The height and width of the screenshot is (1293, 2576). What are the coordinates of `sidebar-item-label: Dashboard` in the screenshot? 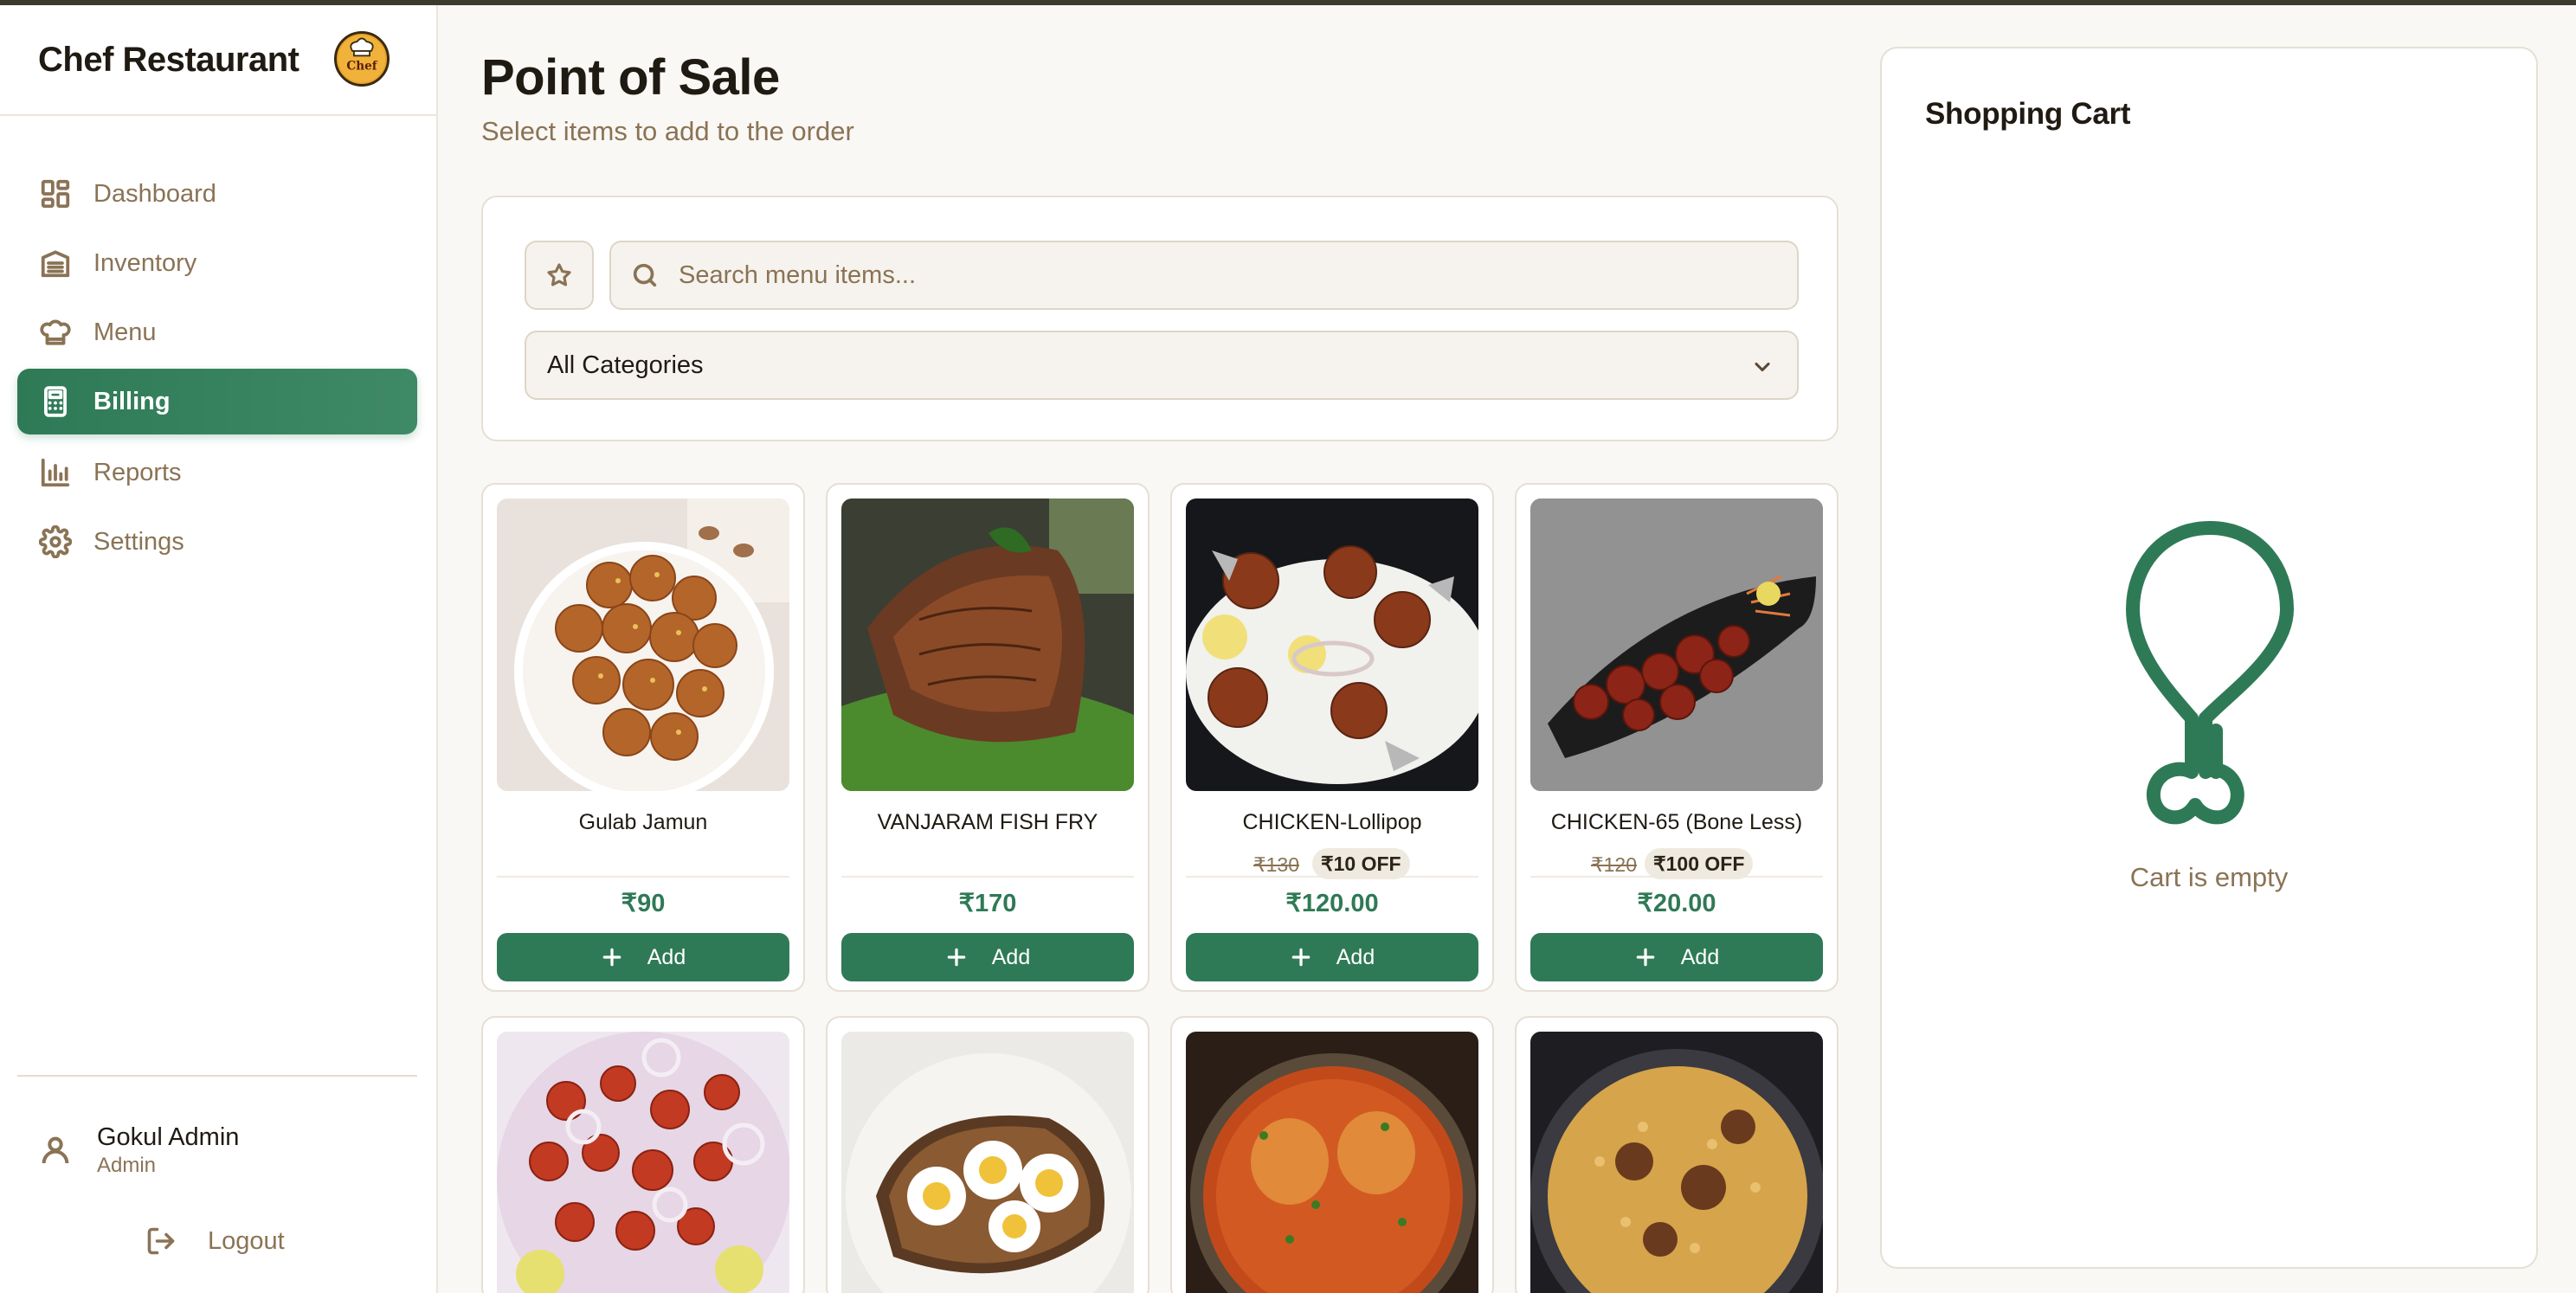 It's located at (154, 194).